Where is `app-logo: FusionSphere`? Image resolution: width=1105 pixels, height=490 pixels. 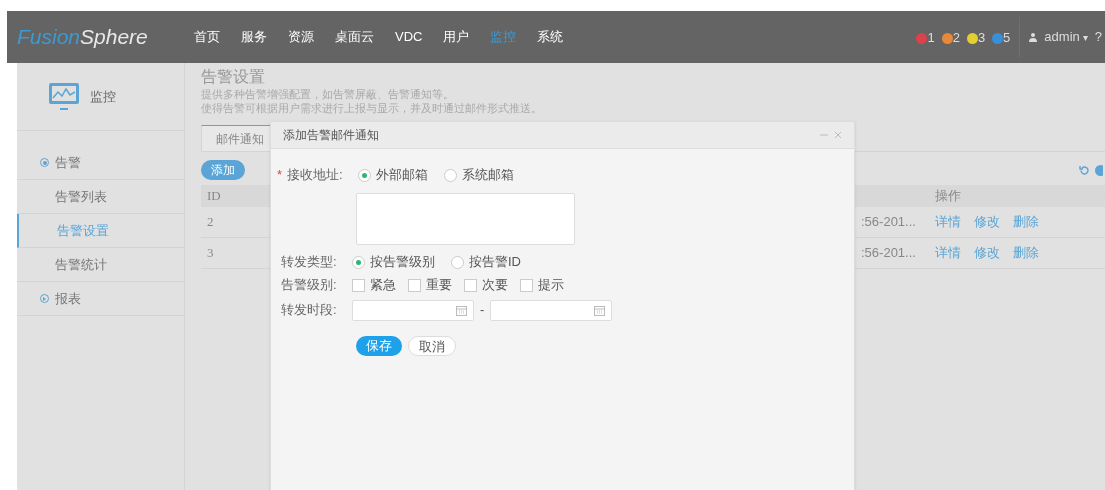
app-logo: FusionSphere is located at coordinates (83, 37).